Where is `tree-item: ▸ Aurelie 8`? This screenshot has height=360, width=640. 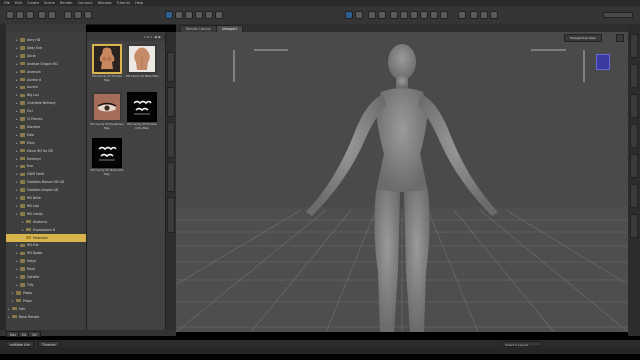
tree-item: ▸ Aurelie 8 is located at coordinates (46, 80).